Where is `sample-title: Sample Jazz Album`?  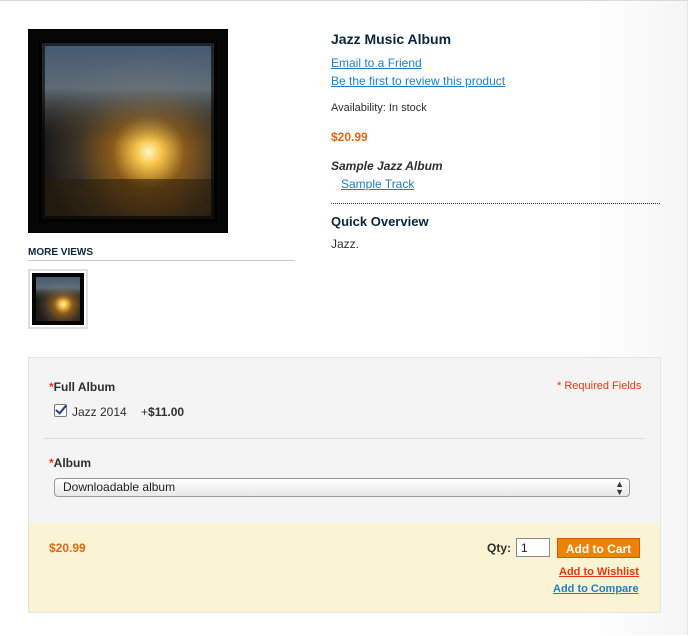
sample-title: Sample Jazz Album is located at coordinates (387, 166).